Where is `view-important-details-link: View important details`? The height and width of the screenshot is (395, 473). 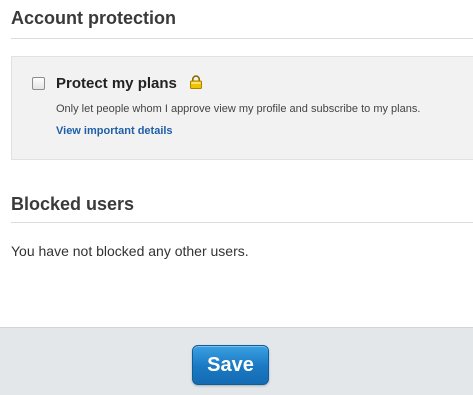
view-important-details-link: View important details is located at coordinates (114, 131).